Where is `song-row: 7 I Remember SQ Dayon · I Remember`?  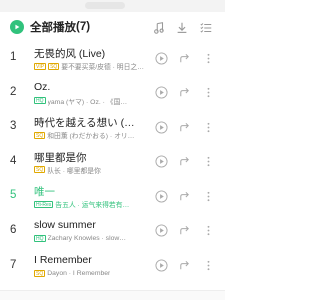 song-row: 7 I Remember SQ Dayon · I Remember is located at coordinates (112, 267).